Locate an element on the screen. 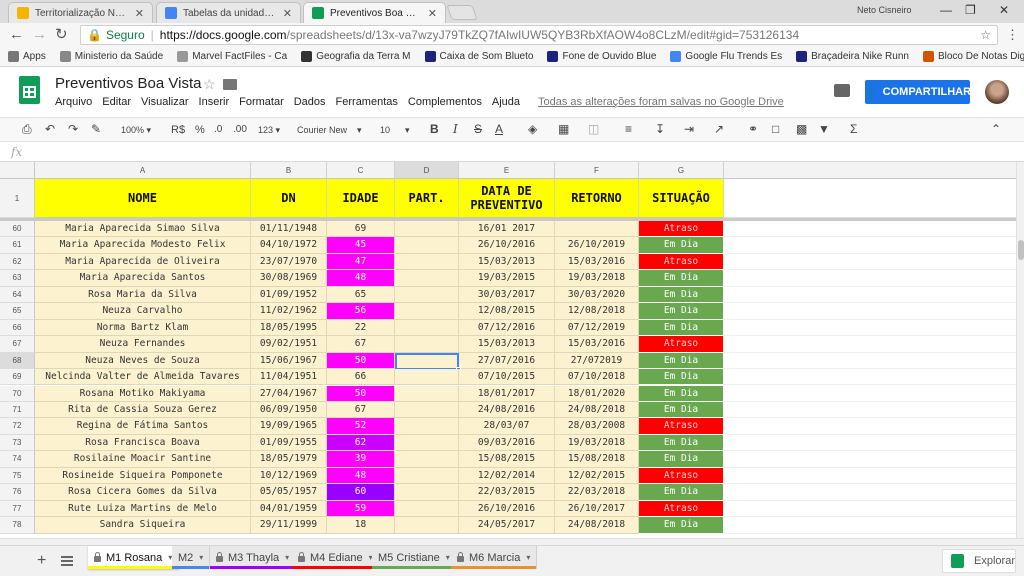  cell-ret: 24/08/2018 is located at coordinates (597, 410).